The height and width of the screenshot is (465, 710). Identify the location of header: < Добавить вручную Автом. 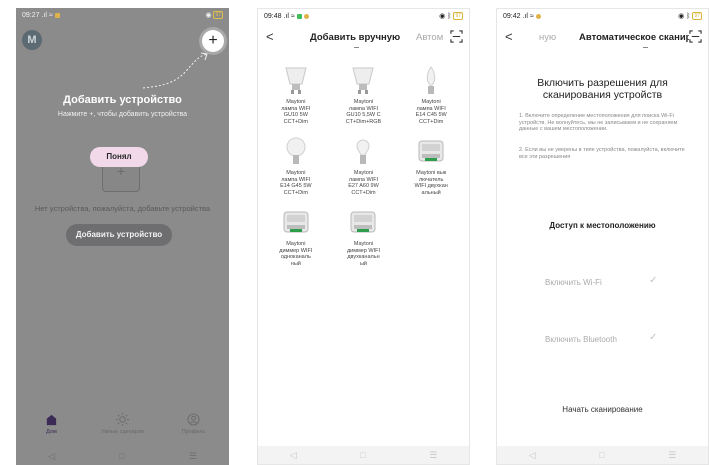
(363, 39).